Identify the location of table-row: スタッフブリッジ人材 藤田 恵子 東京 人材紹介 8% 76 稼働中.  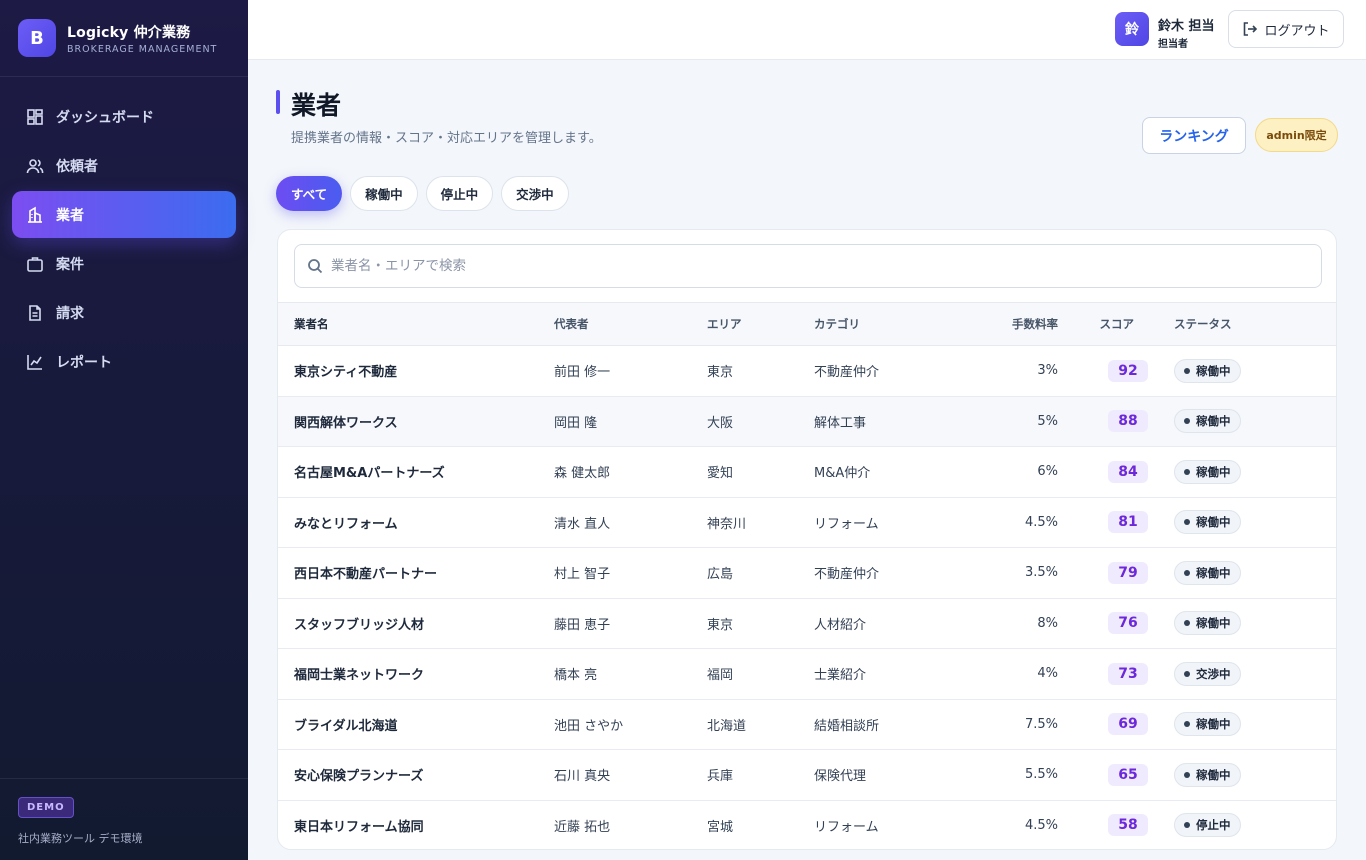
(807, 623).